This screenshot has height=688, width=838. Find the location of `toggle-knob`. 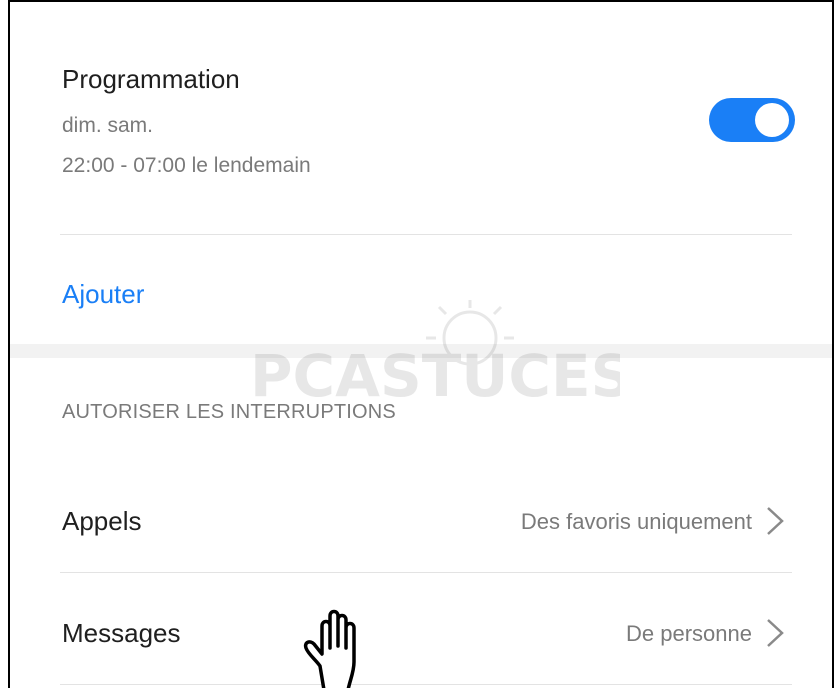

toggle-knob is located at coordinates (772, 120).